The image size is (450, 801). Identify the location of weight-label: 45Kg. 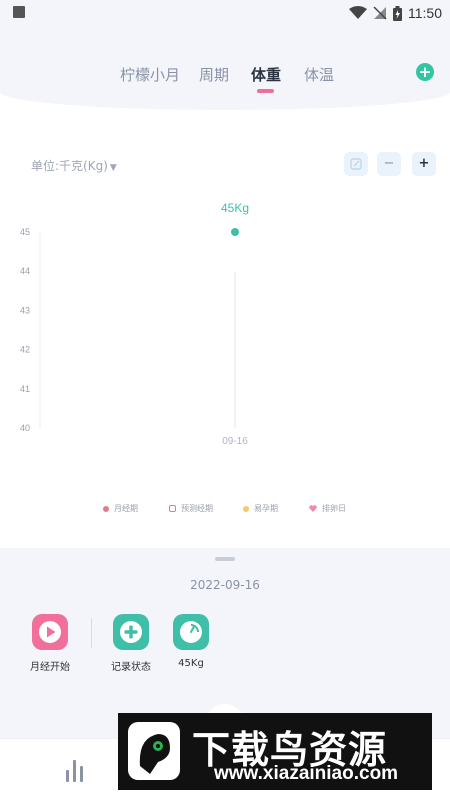
(191, 663).